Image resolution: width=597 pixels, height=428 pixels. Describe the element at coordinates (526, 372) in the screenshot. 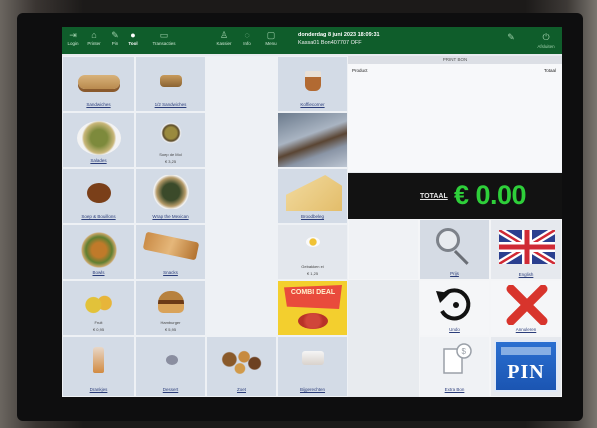

I see `pin-label: PIN` at that location.